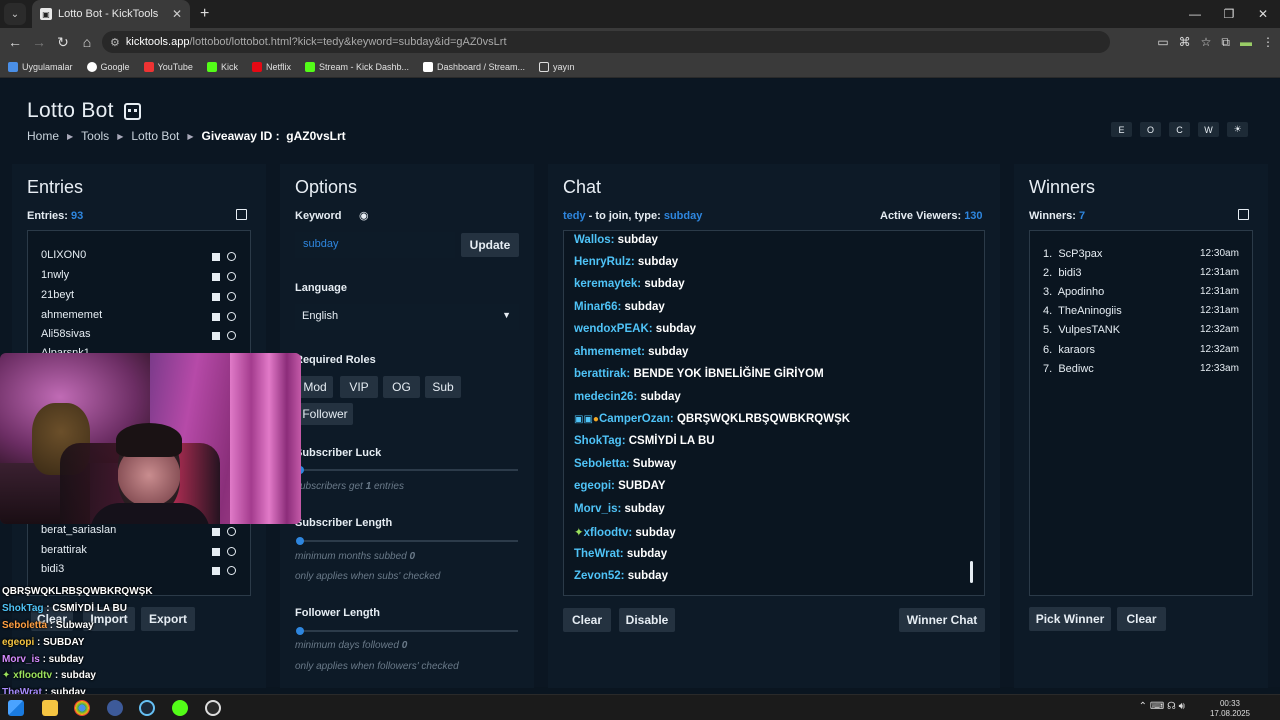  What do you see at coordinates (77, 591) in the screenshot?
I see `overlay-chat-line: QBRŞWQKLRBŞQWBKRQWŞK` at bounding box center [77, 591].